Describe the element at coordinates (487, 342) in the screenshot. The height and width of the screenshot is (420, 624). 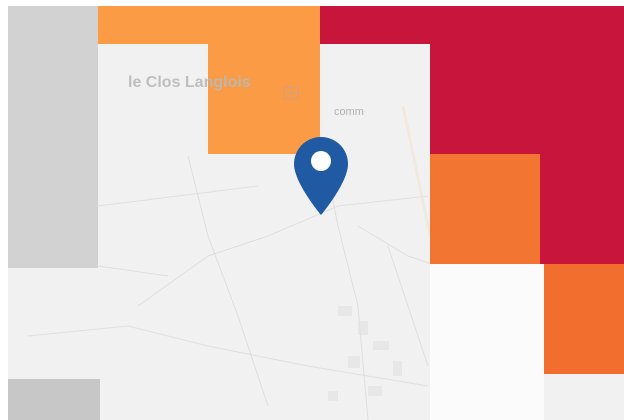
I see `cell-white-area` at that location.